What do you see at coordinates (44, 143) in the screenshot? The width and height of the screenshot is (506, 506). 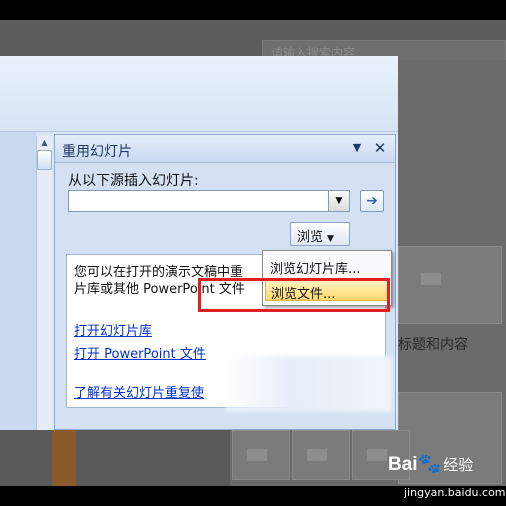 I see `scroll-up-icon: ▲` at bounding box center [44, 143].